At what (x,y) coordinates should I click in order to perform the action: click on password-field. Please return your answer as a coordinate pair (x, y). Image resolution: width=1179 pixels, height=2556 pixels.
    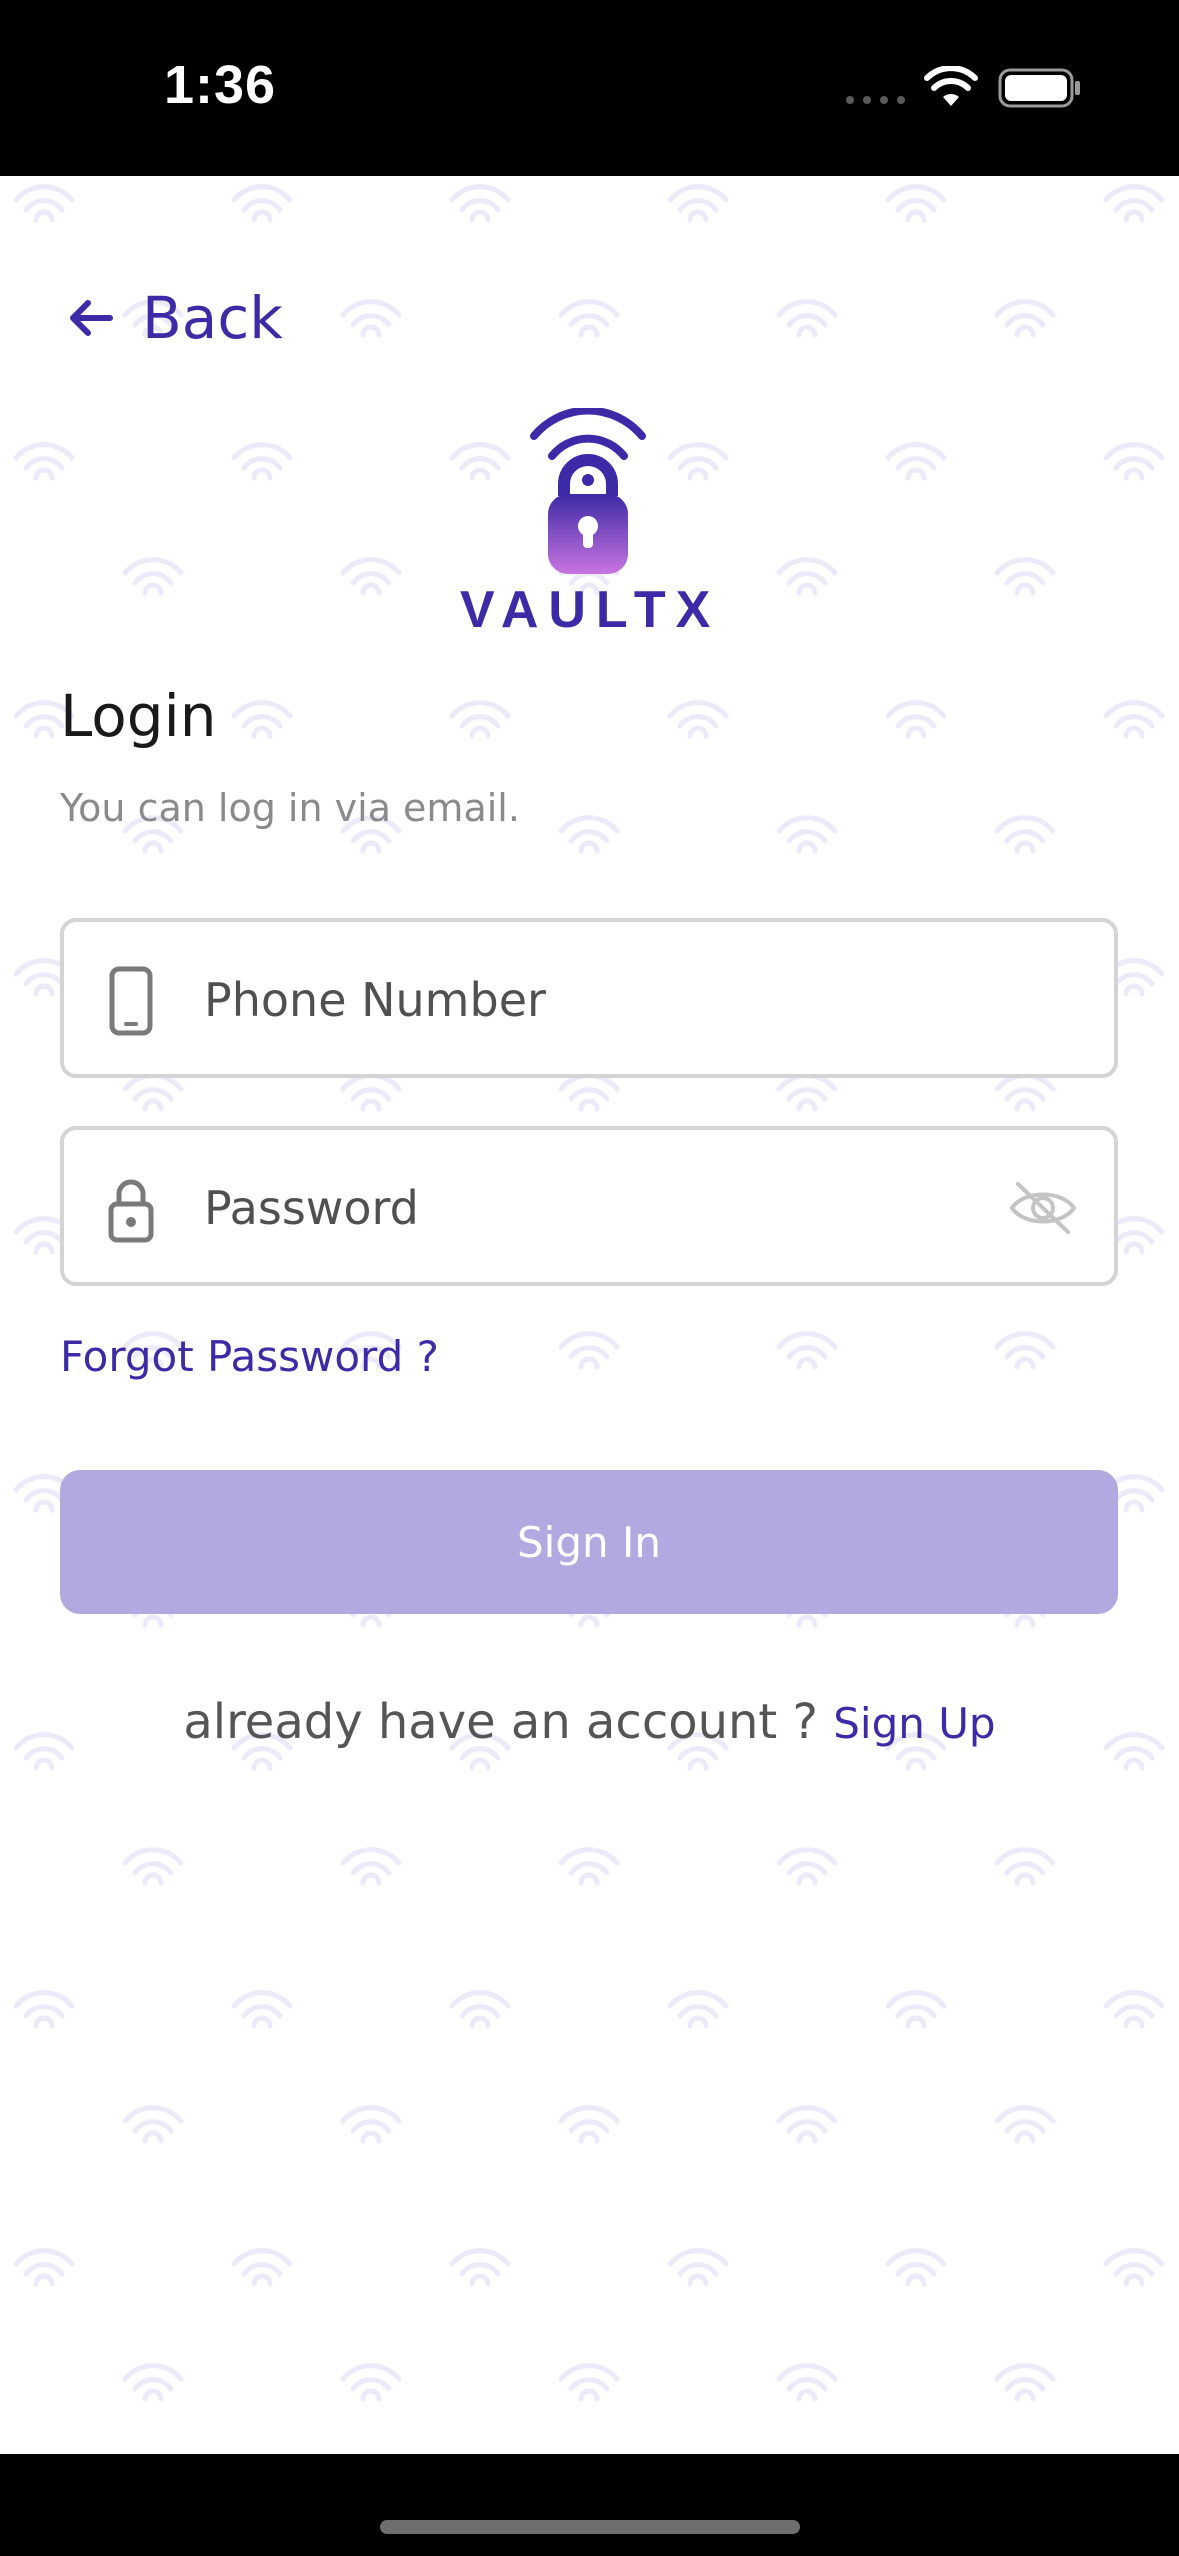
    Looking at the image, I should click on (589, 1206).